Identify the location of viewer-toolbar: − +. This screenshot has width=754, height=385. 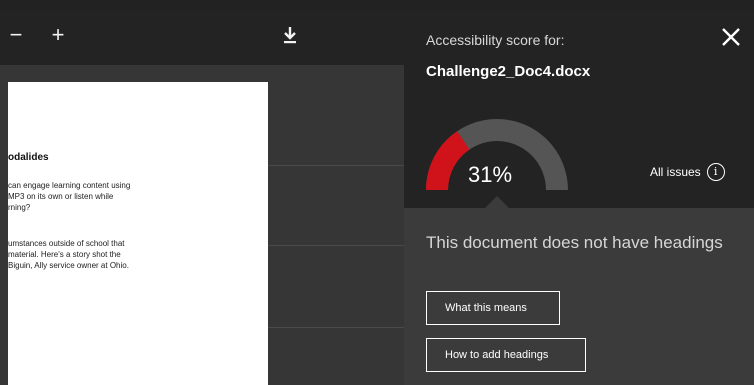
(202, 37).